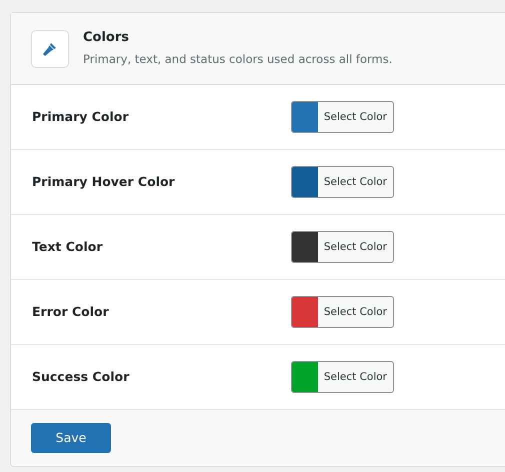 The width and height of the screenshot is (505, 472). I want to click on field-label: Success Color, so click(81, 377).